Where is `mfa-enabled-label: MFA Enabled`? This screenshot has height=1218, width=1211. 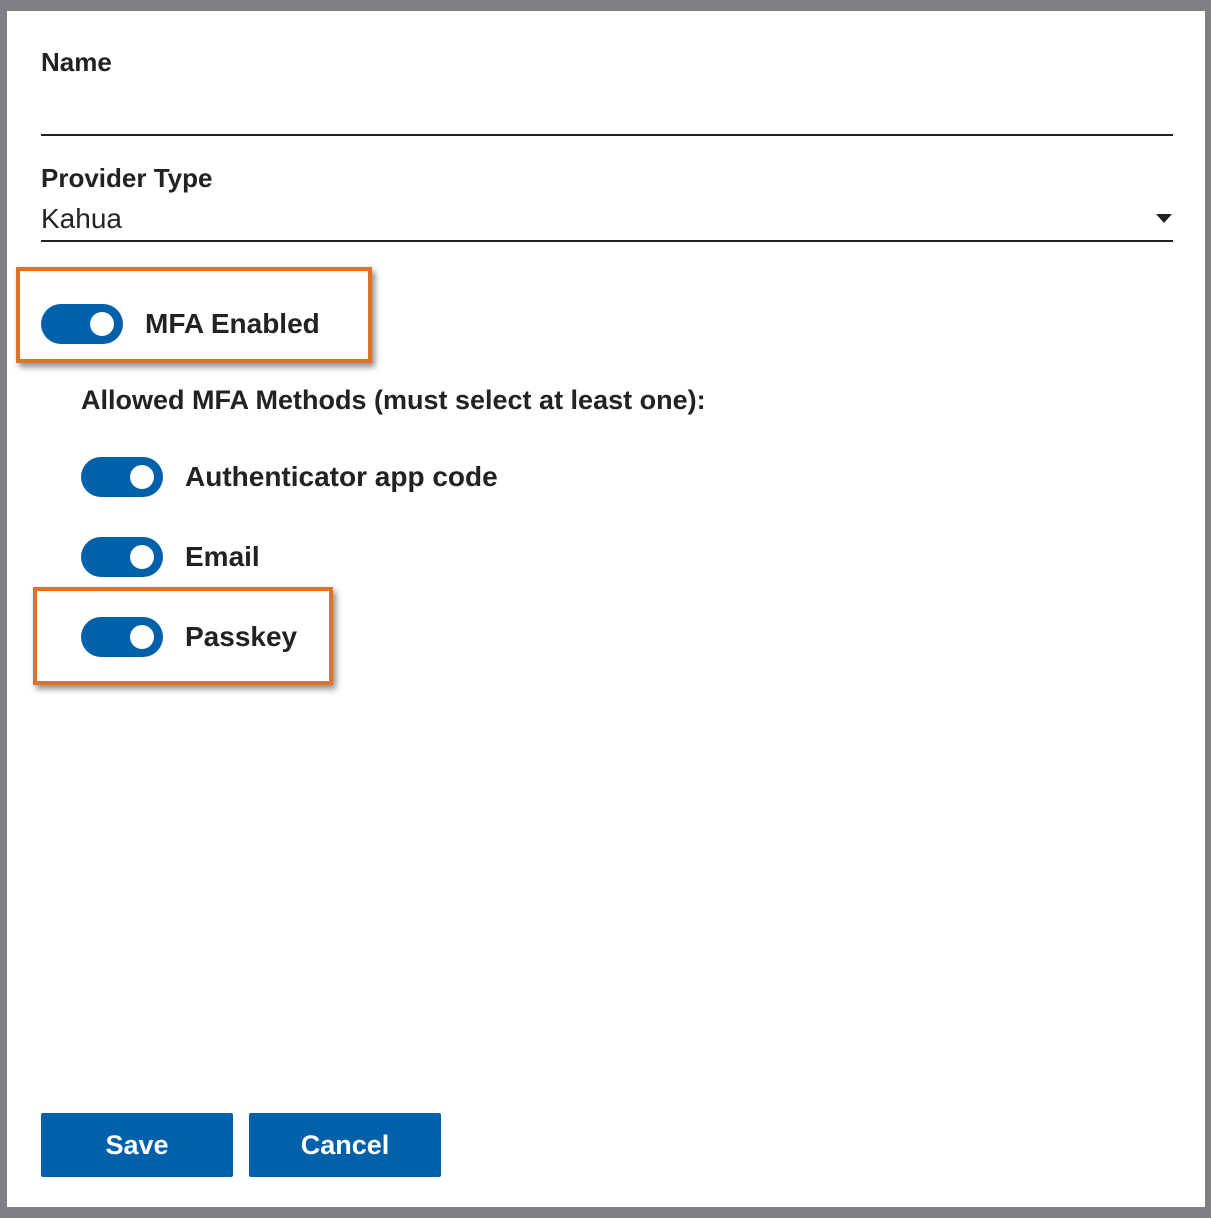
mfa-enabled-label: MFA Enabled is located at coordinates (232, 323).